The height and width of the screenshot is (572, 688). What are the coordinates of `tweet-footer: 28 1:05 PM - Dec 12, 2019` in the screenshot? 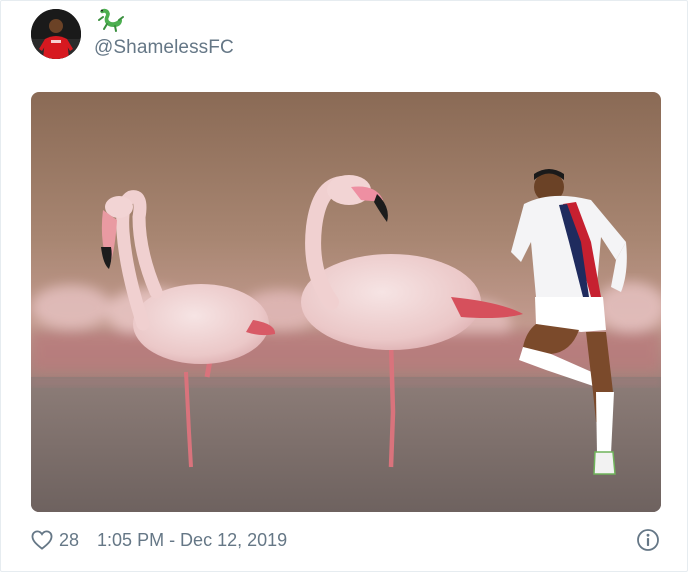 It's located at (159, 540).